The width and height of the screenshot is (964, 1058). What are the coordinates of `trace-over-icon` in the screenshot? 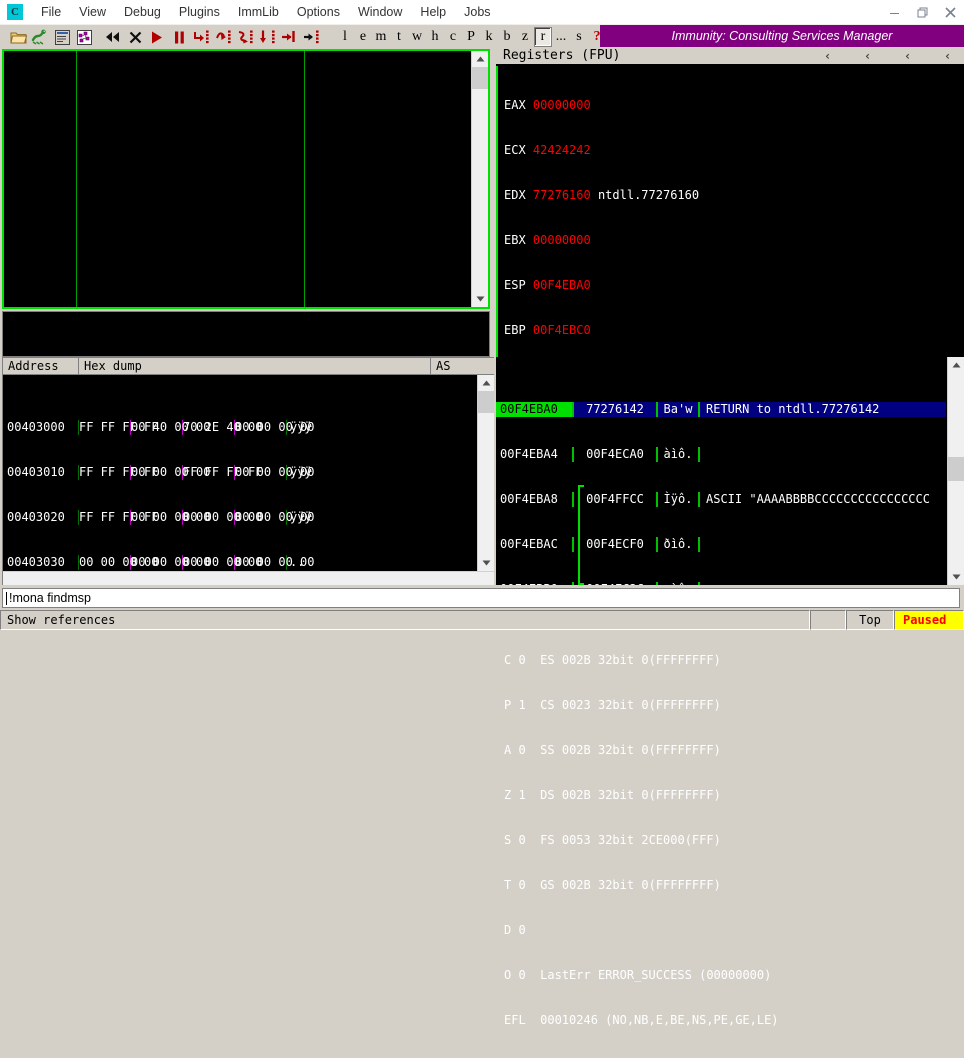 It's located at (267, 37).